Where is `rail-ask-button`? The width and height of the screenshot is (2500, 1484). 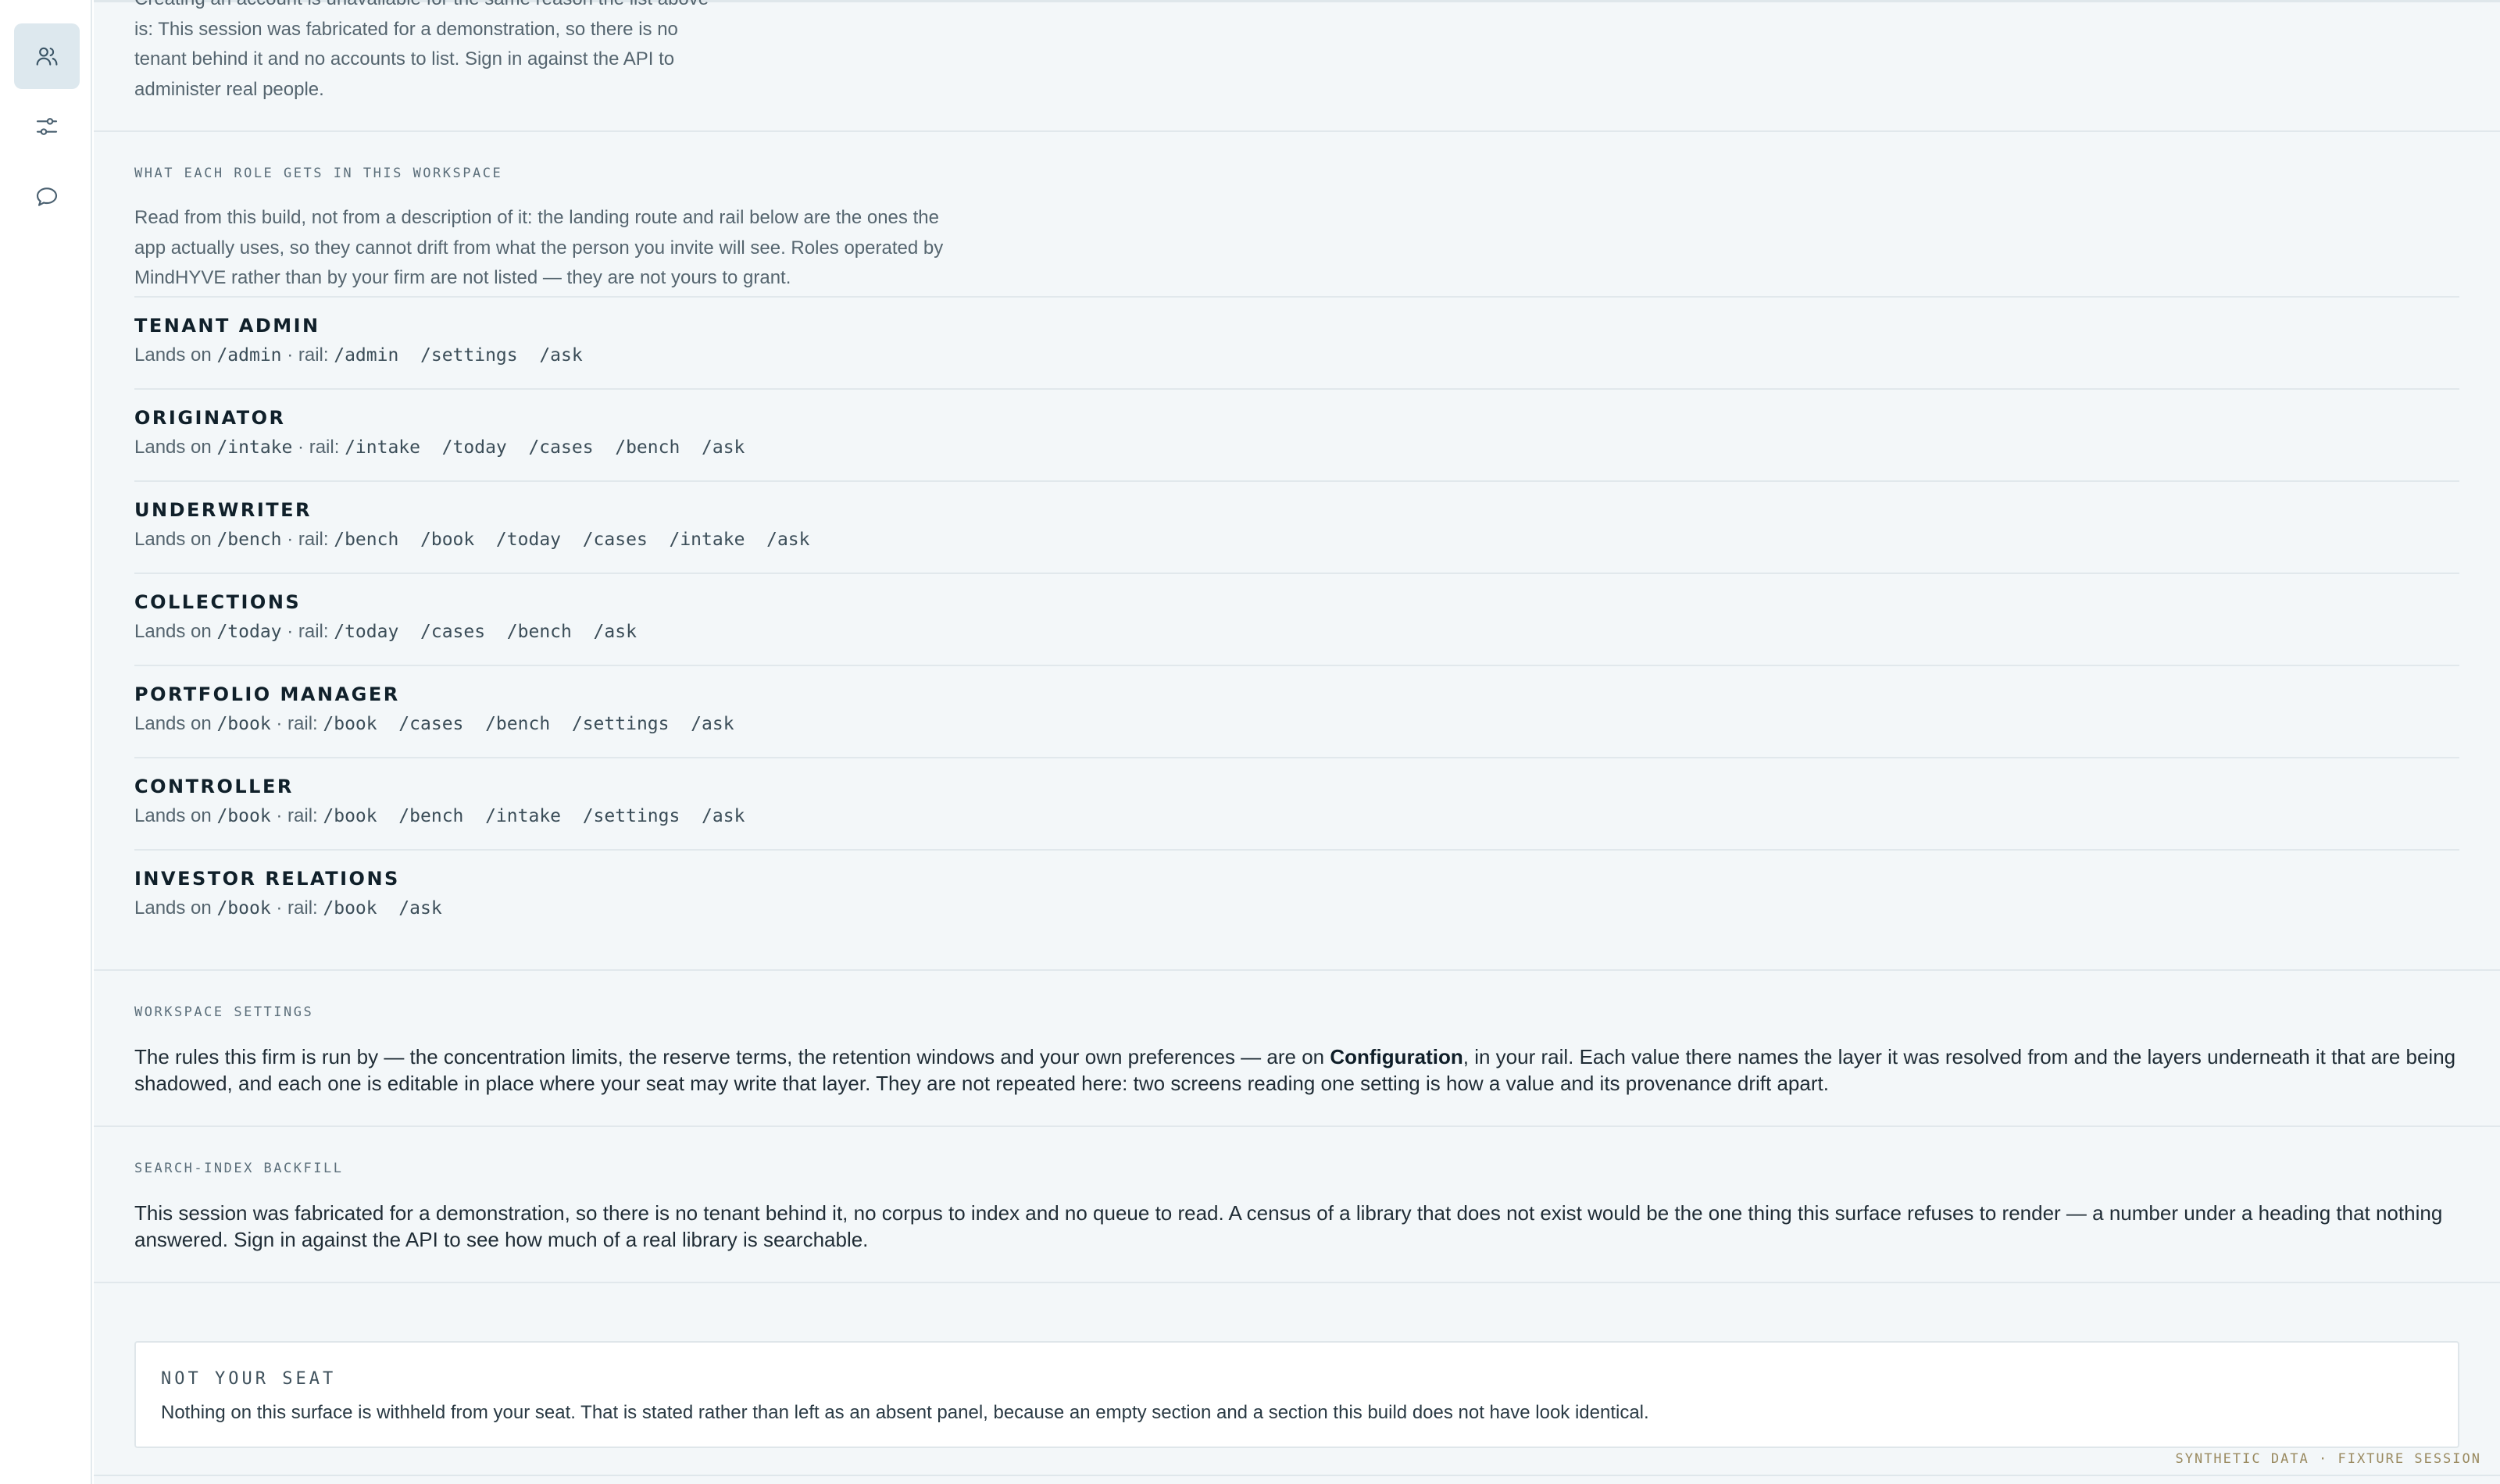
rail-ask-button is located at coordinates (47, 197).